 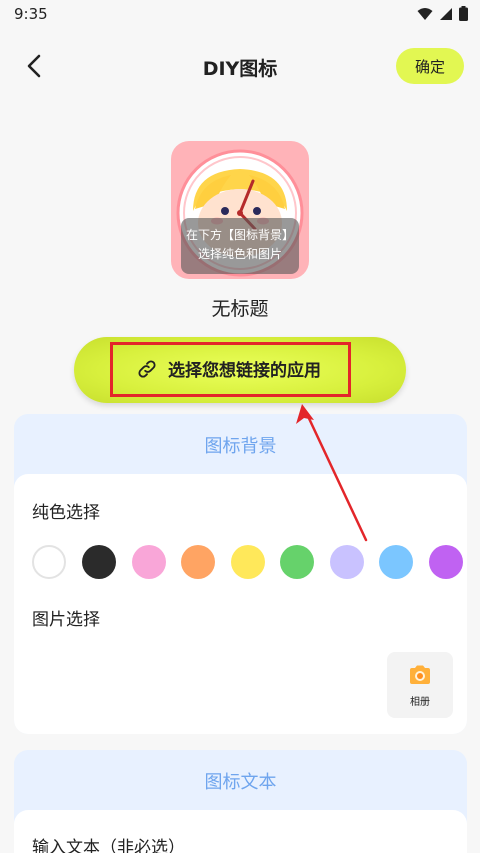 What do you see at coordinates (240, 14) in the screenshot?
I see `status-bar: 9:35` at bounding box center [240, 14].